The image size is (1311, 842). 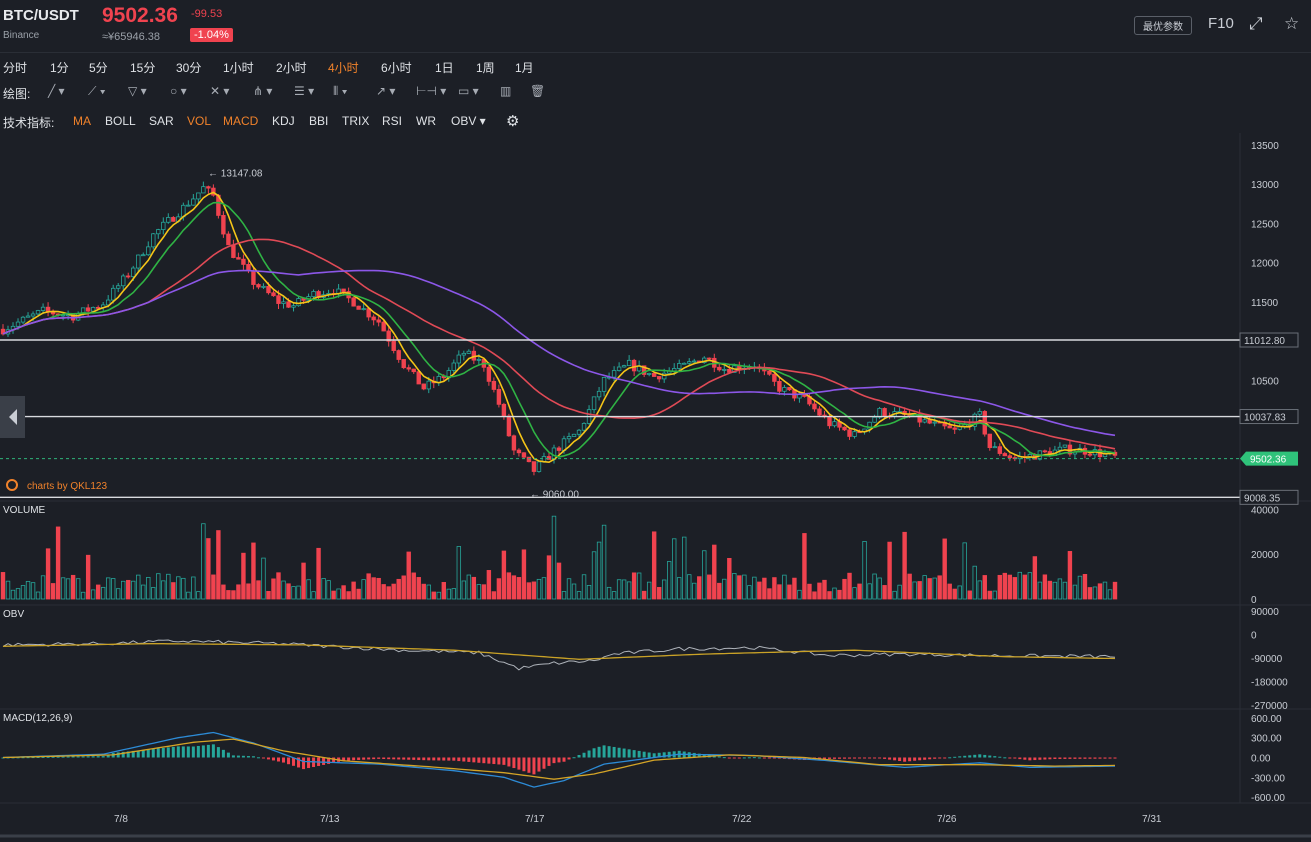 I want to click on indicator-sar: SAR, so click(x=161, y=121).